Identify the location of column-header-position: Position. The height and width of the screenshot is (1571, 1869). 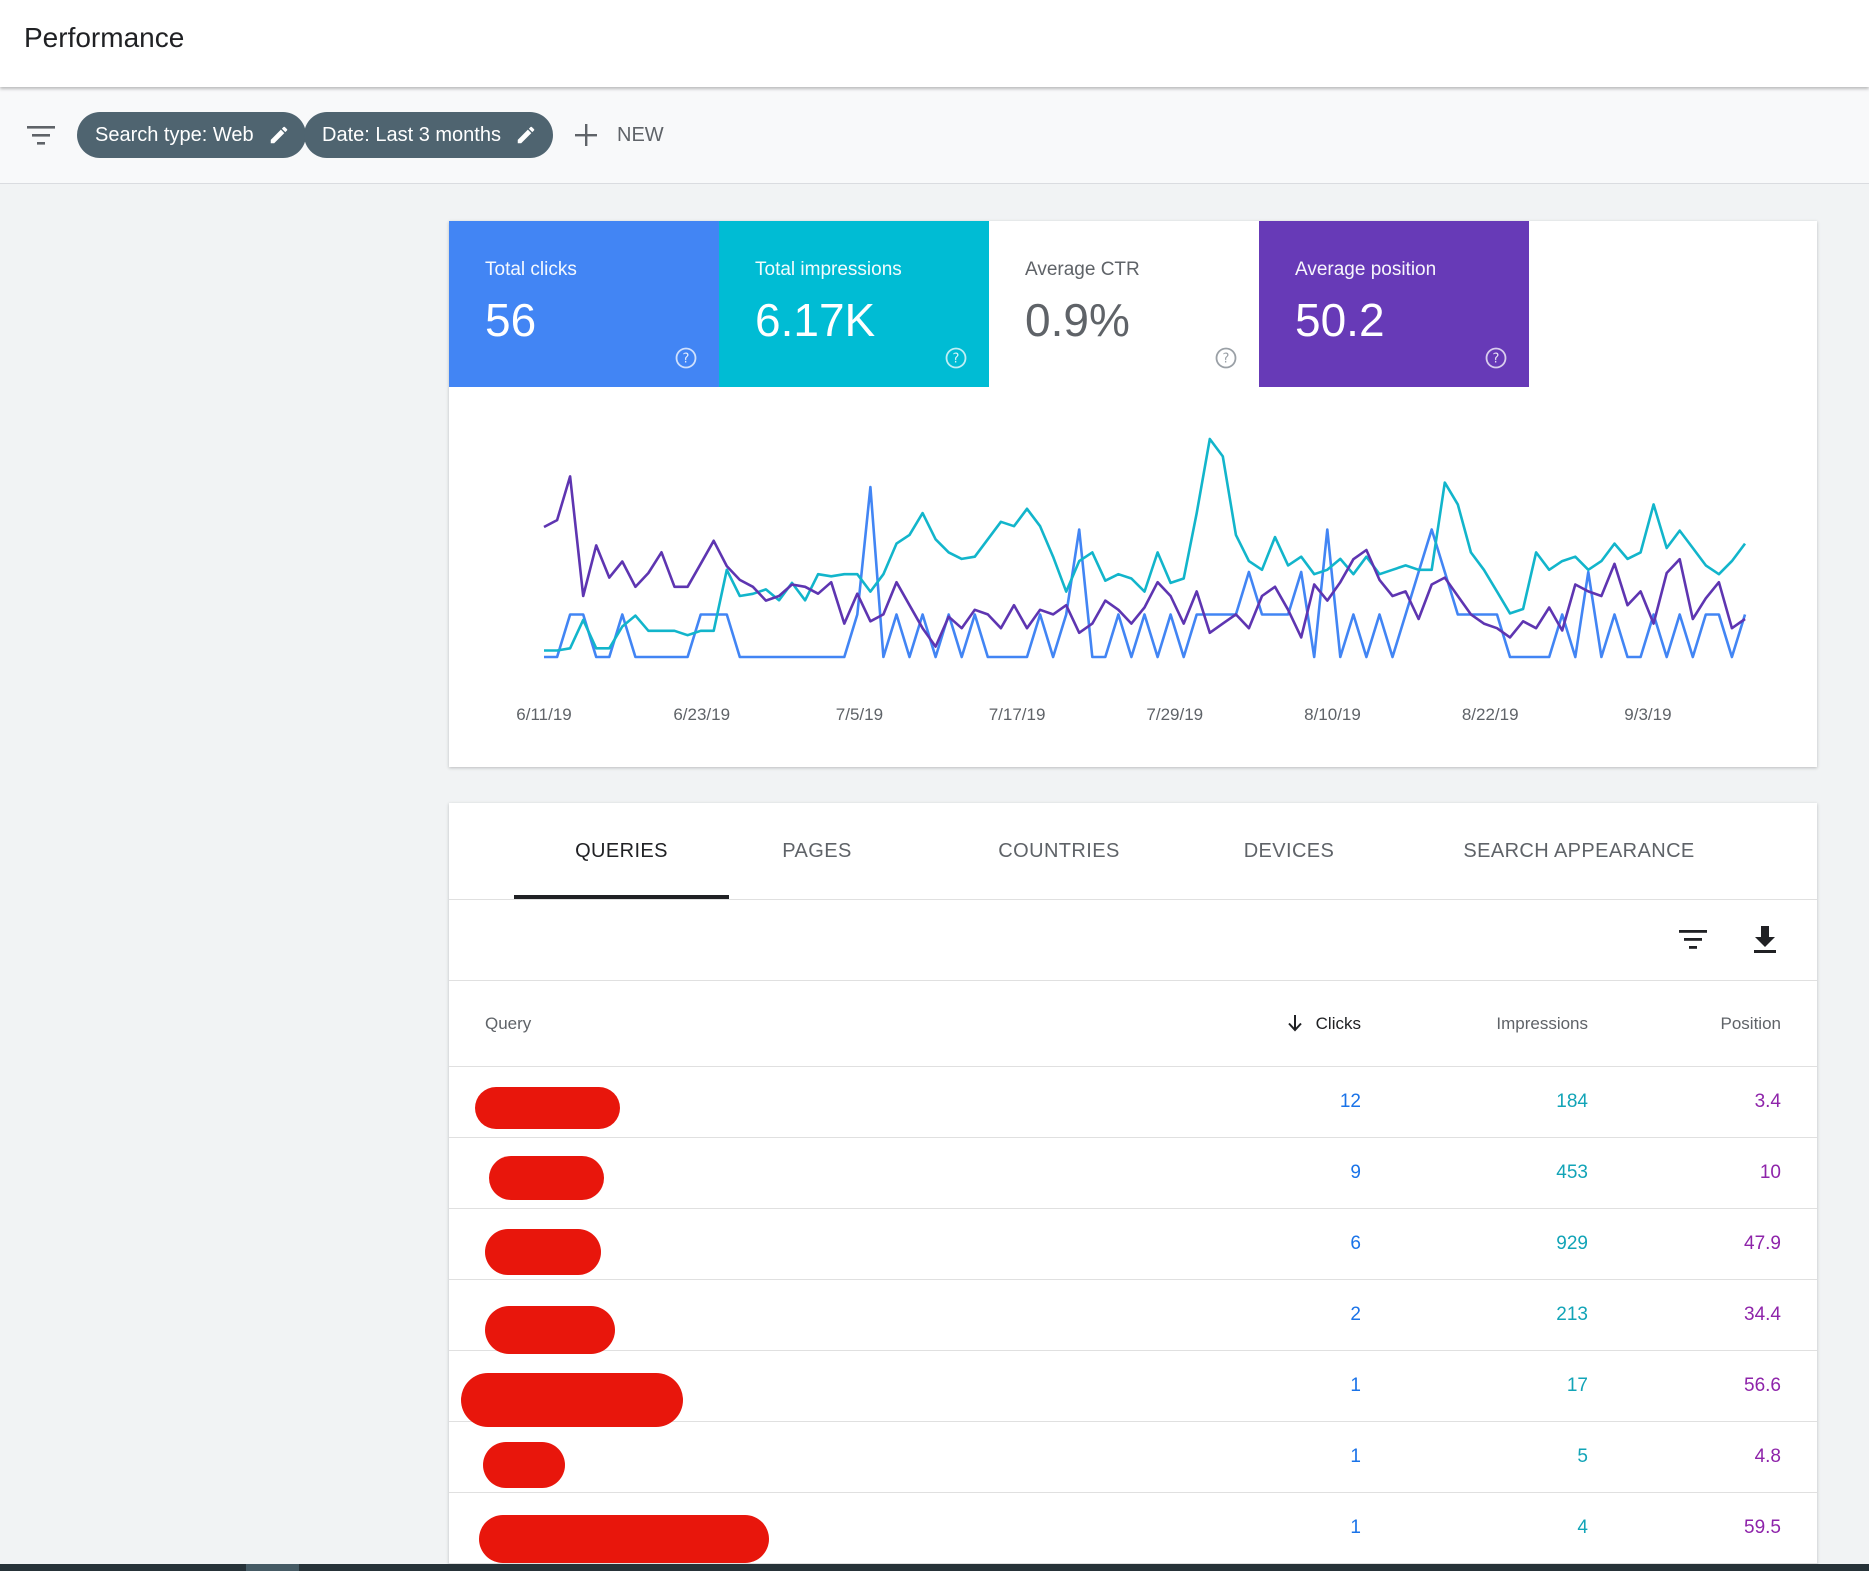
(1751, 1023).